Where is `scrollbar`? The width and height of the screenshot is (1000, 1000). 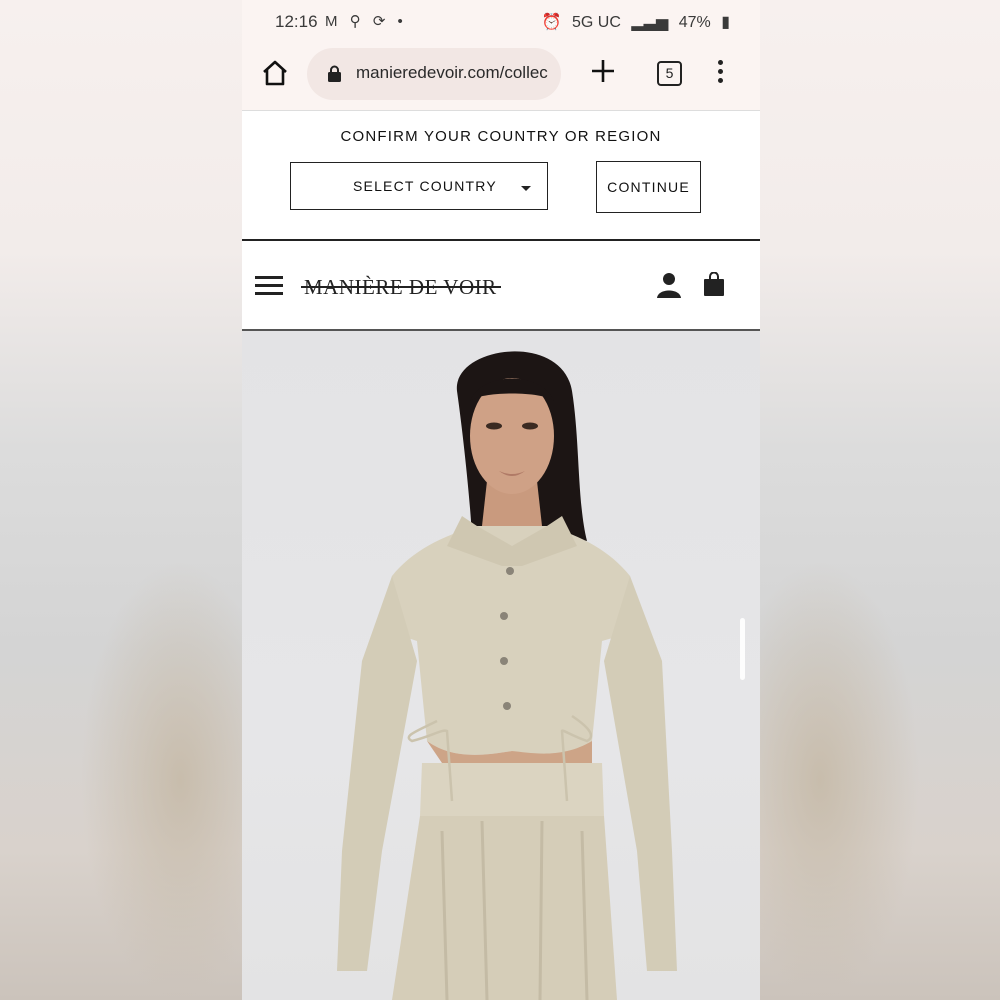
scrollbar is located at coordinates (742, 649).